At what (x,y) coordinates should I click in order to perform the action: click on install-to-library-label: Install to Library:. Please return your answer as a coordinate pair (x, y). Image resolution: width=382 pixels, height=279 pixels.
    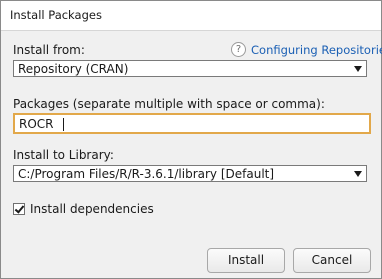
    Looking at the image, I should click on (63, 155).